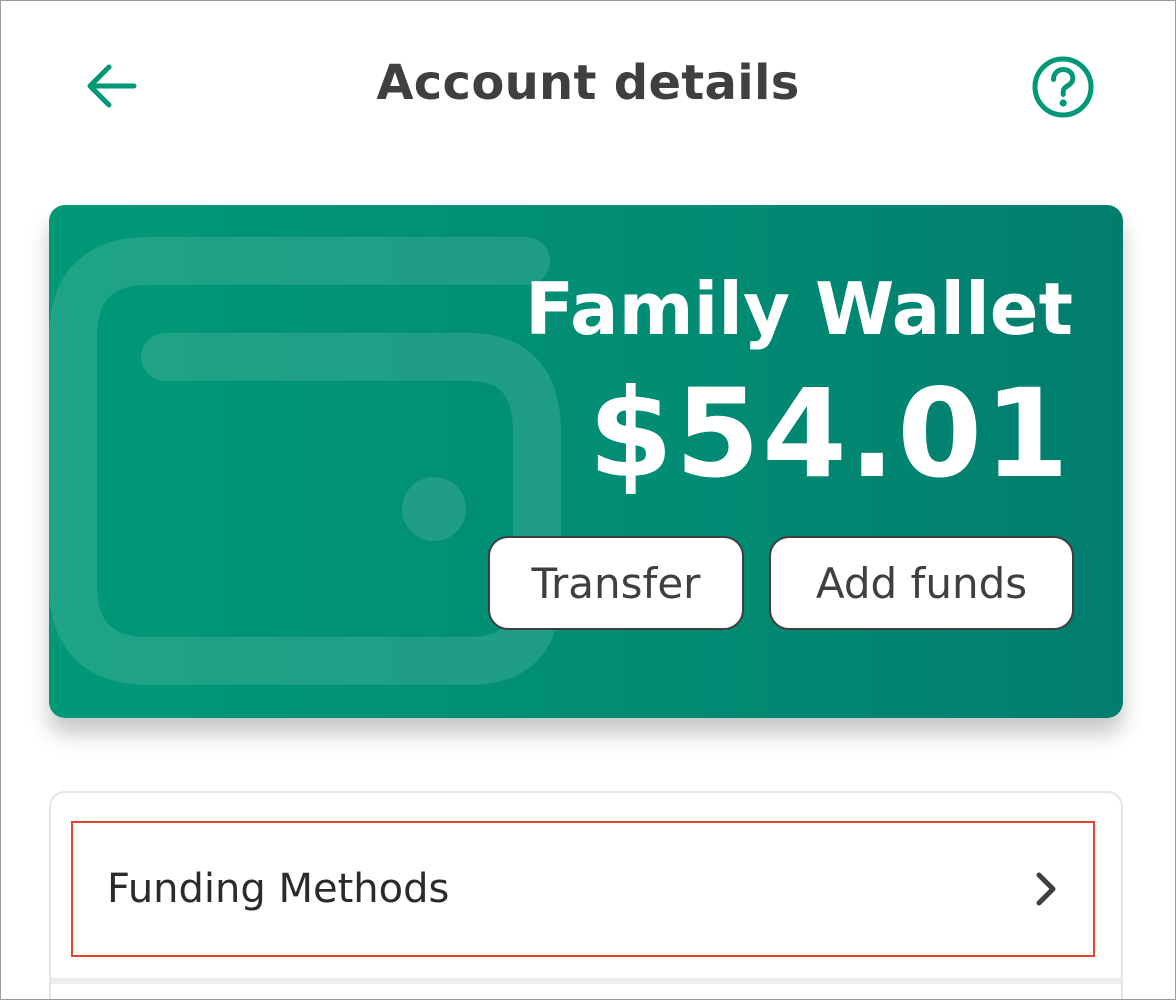 The image size is (1176, 1000). I want to click on list-divider, so click(586, 981).